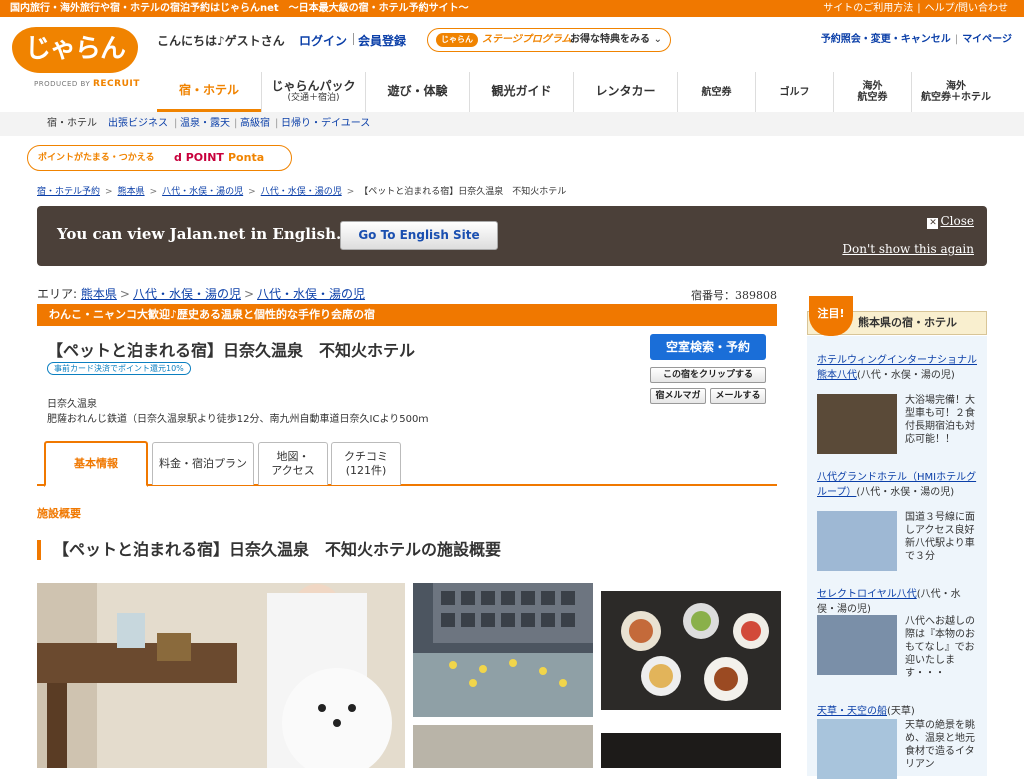 This screenshot has height=779, width=1024. Describe the element at coordinates (950, 221) in the screenshot. I see `close-banner-link: ✕ Close` at that location.